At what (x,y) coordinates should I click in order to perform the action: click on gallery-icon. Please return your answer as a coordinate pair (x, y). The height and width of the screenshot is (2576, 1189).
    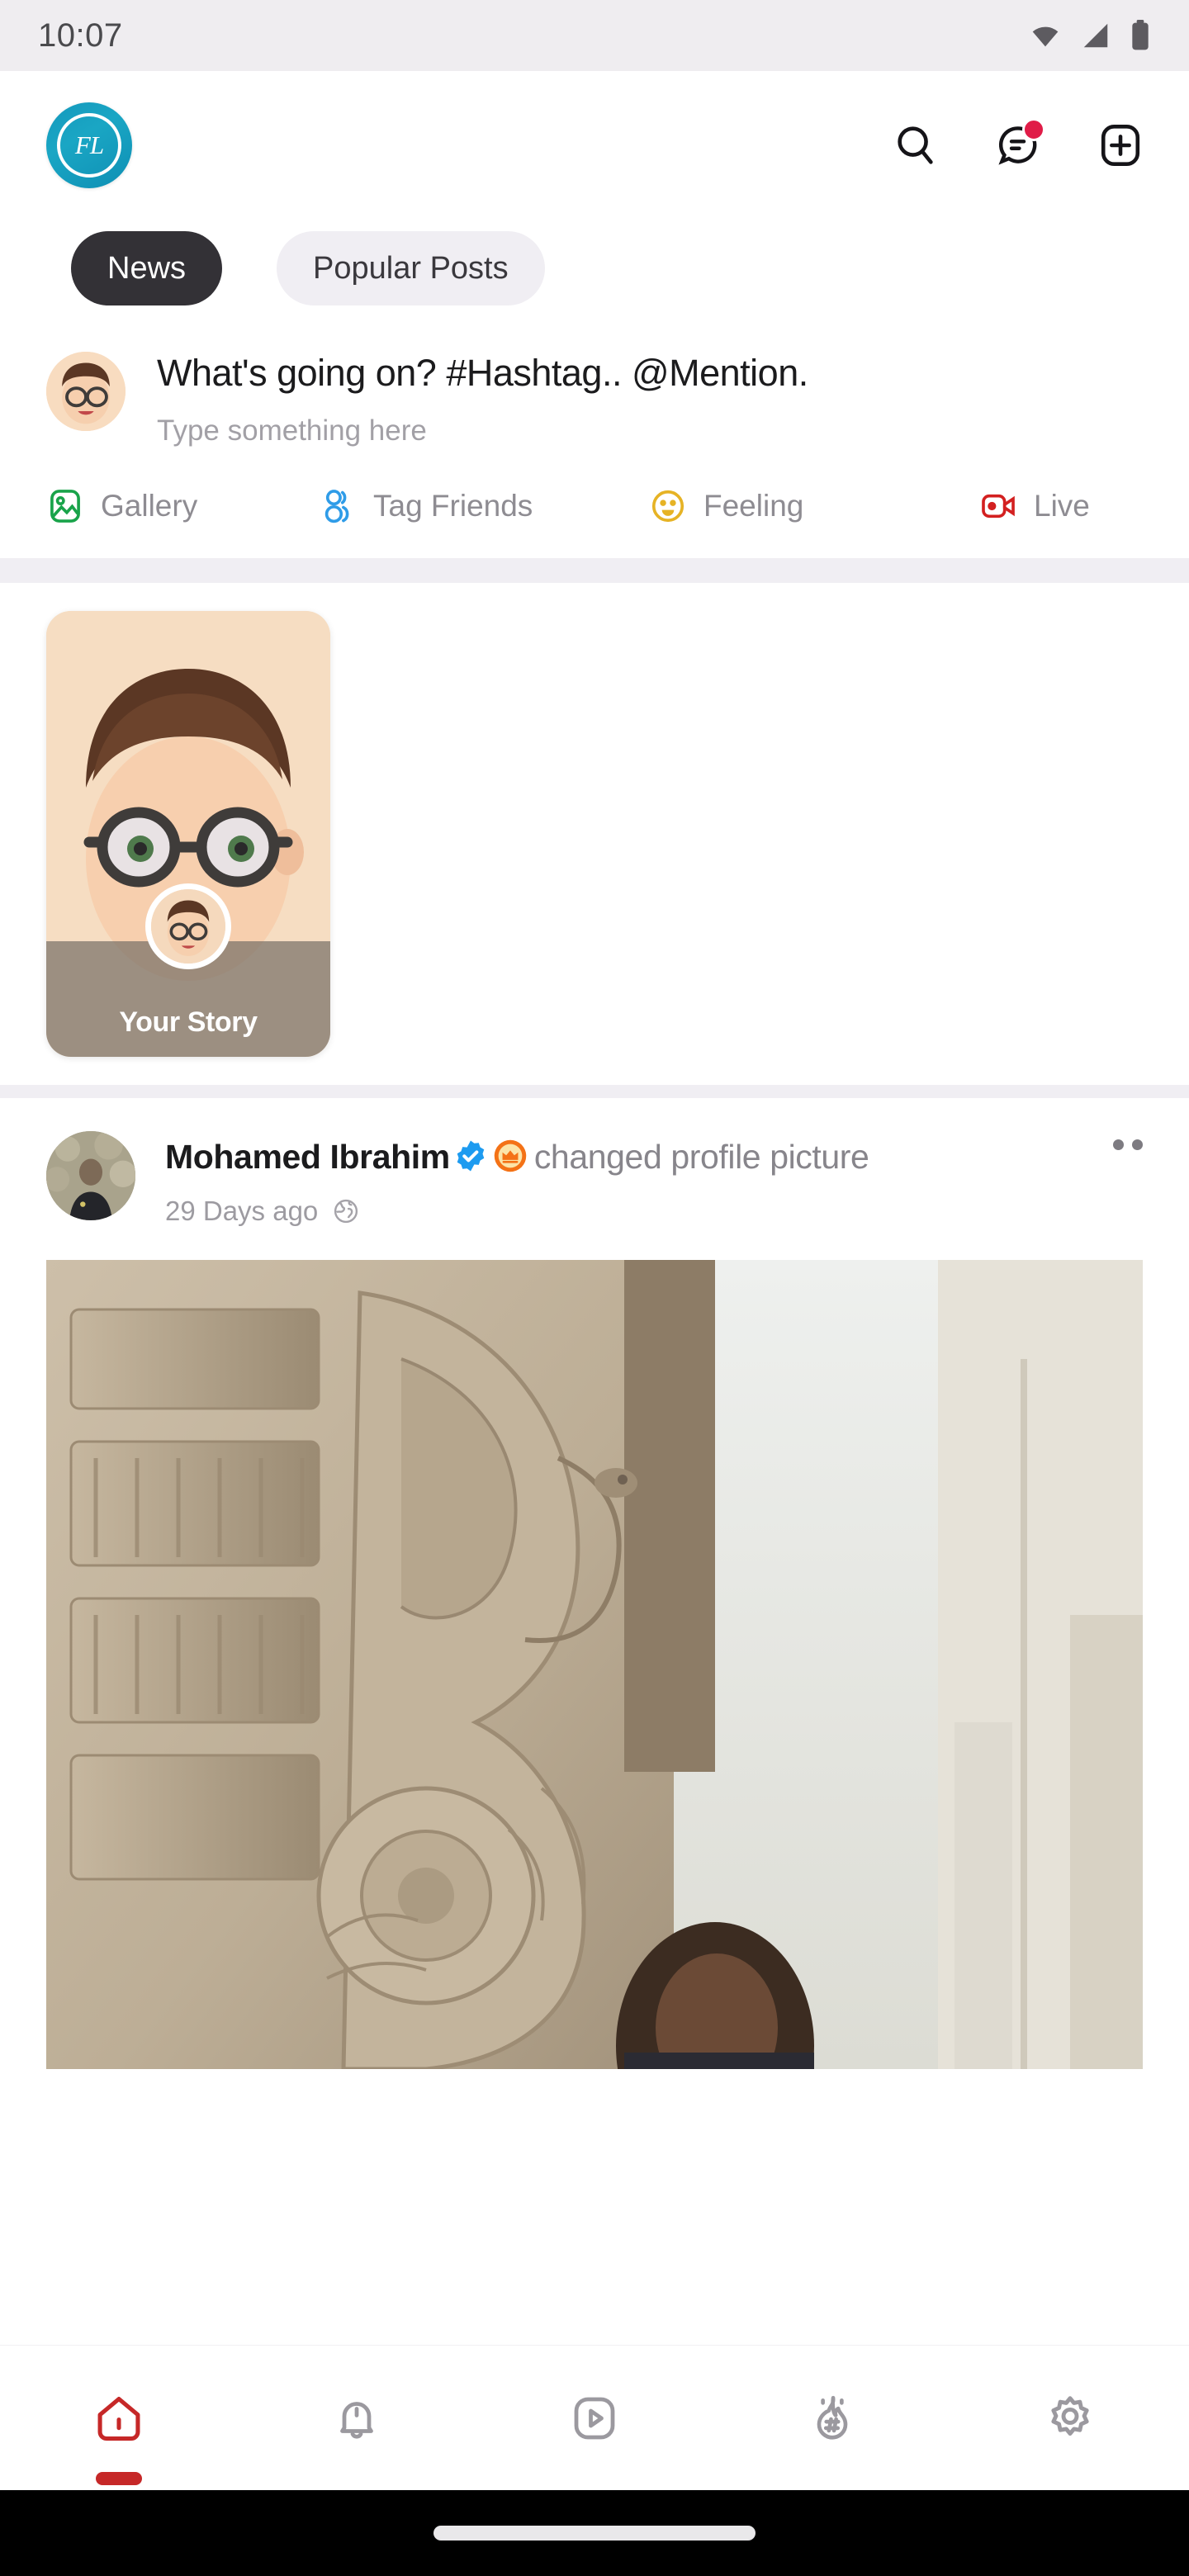
    Looking at the image, I should click on (65, 506).